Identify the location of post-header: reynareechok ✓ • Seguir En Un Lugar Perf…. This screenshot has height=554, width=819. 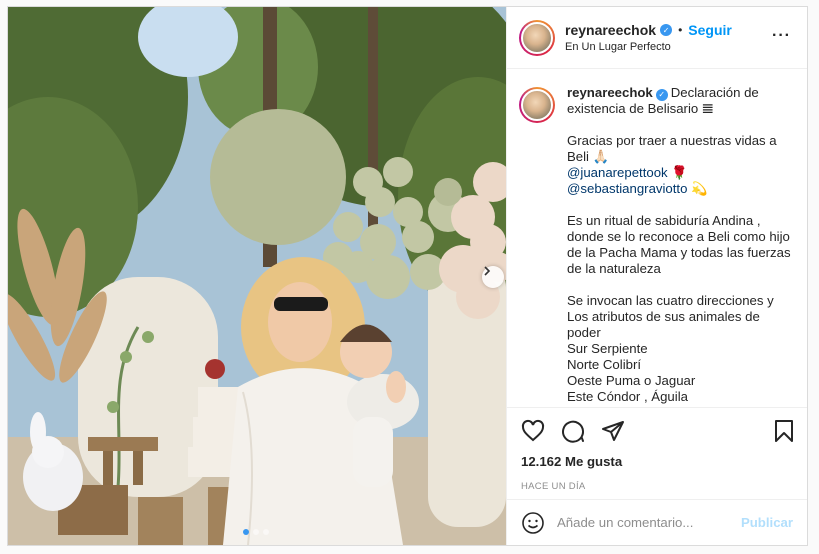
(657, 38).